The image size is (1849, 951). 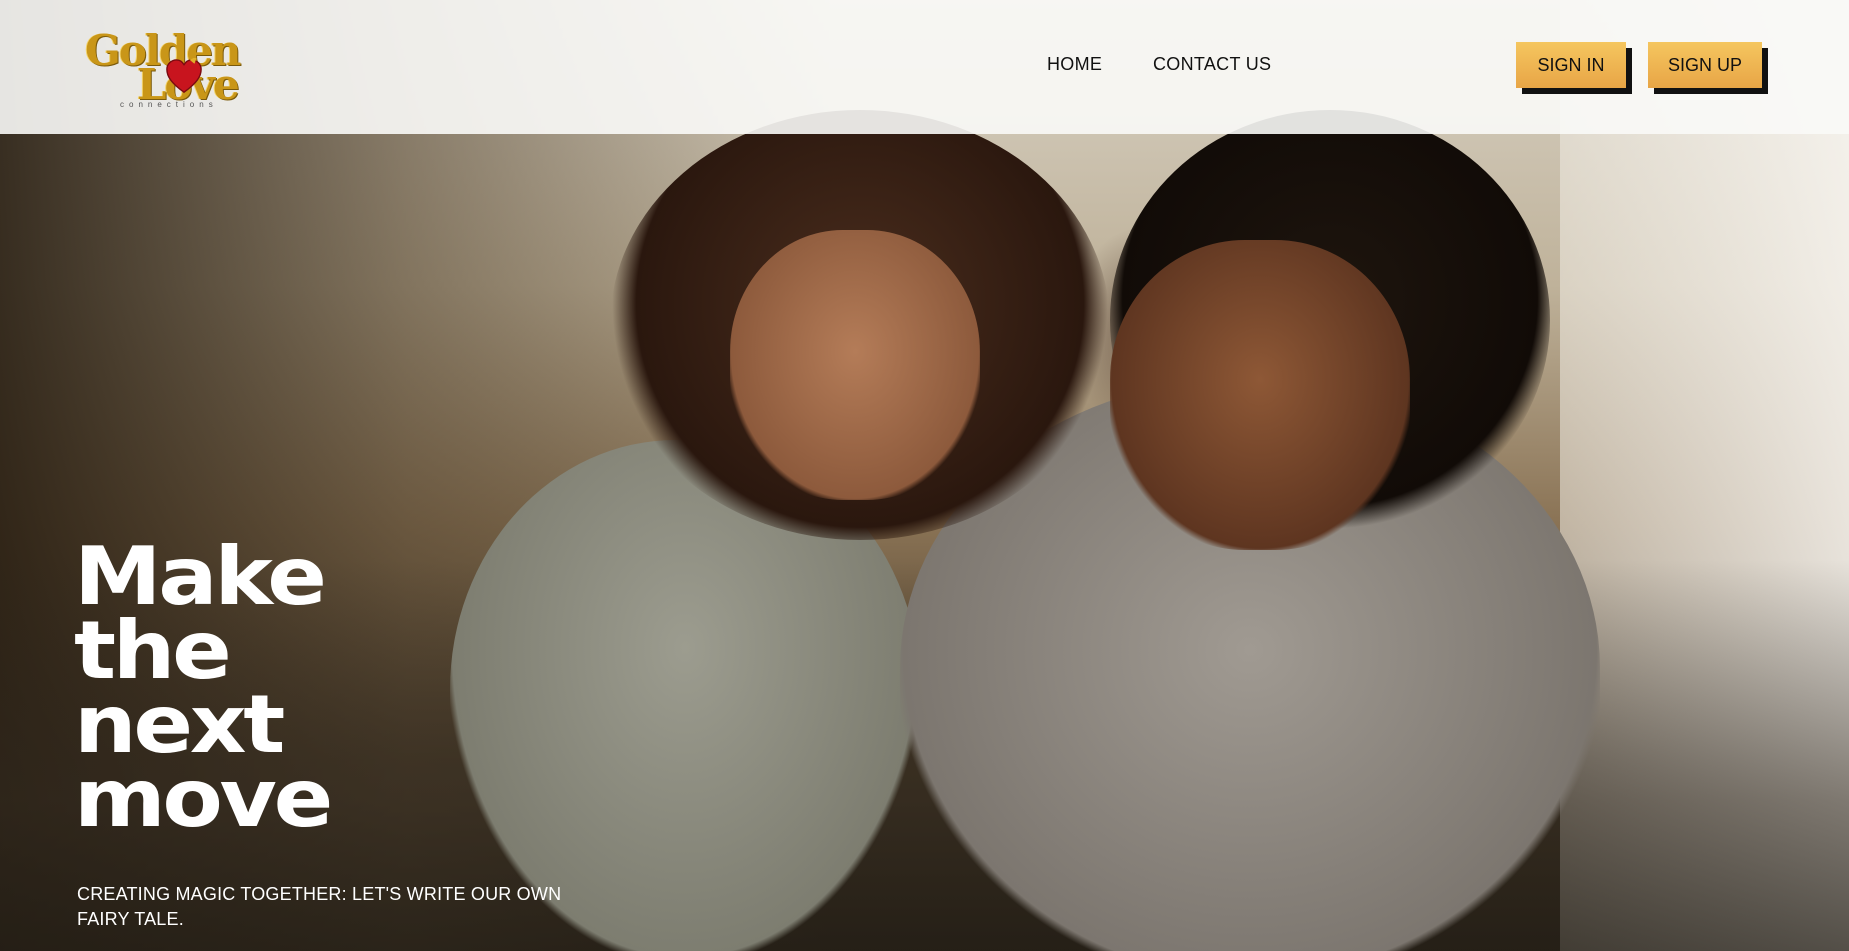 I want to click on woman-face, so click(x=855, y=365).